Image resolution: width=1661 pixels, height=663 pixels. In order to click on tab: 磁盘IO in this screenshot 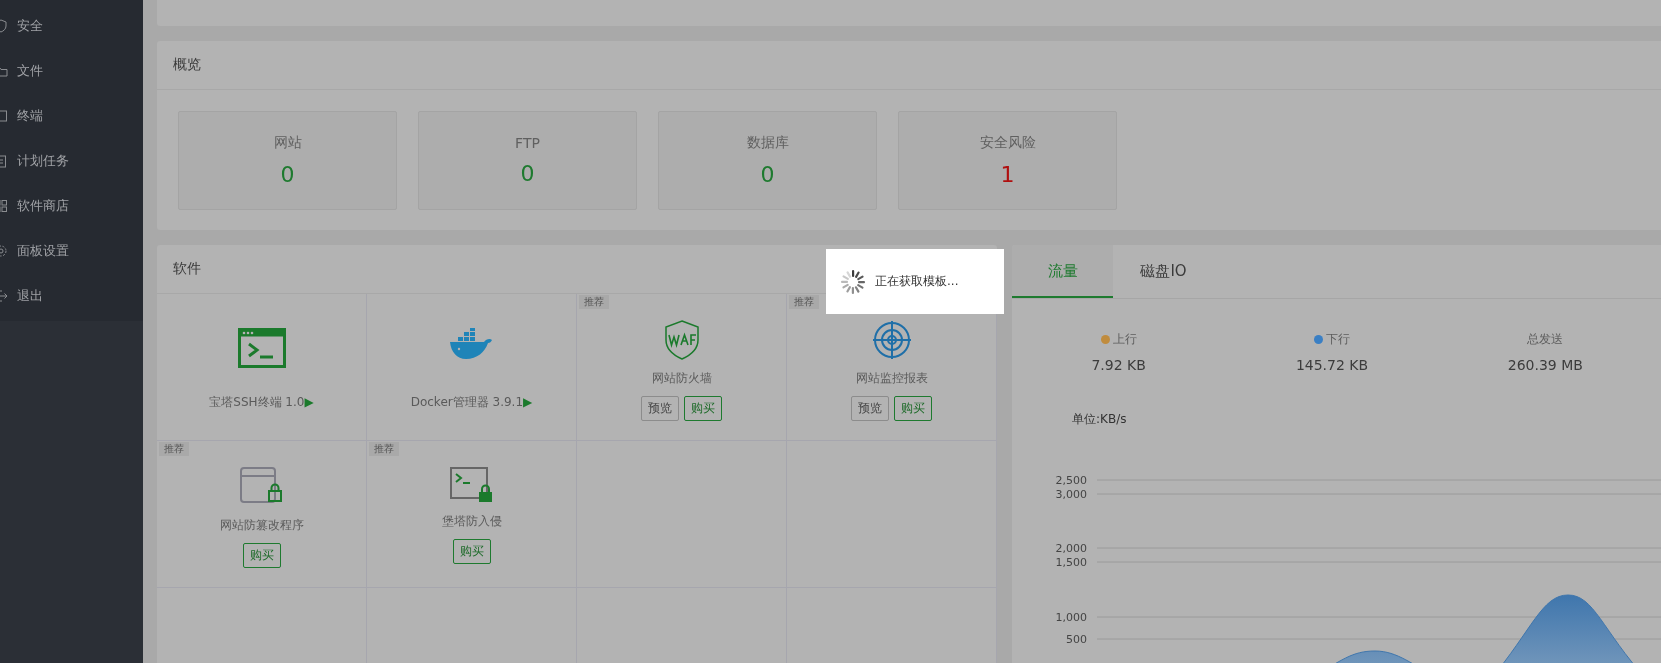, I will do `click(1163, 271)`.